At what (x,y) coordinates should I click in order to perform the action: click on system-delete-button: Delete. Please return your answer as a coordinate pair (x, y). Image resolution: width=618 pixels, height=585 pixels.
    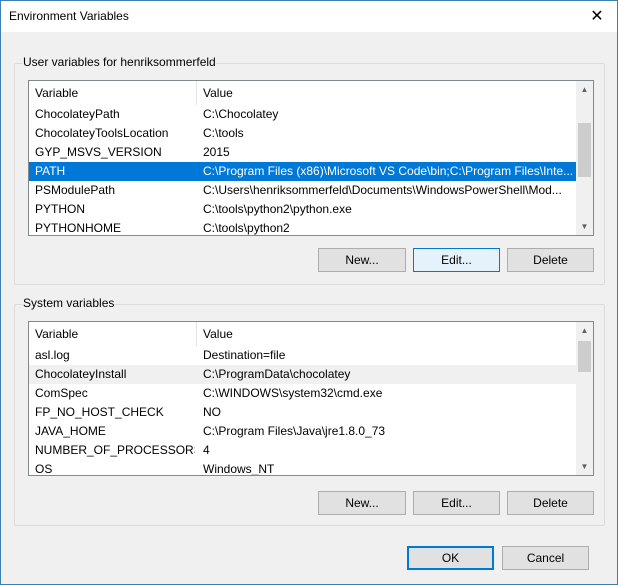
    Looking at the image, I should click on (550, 503).